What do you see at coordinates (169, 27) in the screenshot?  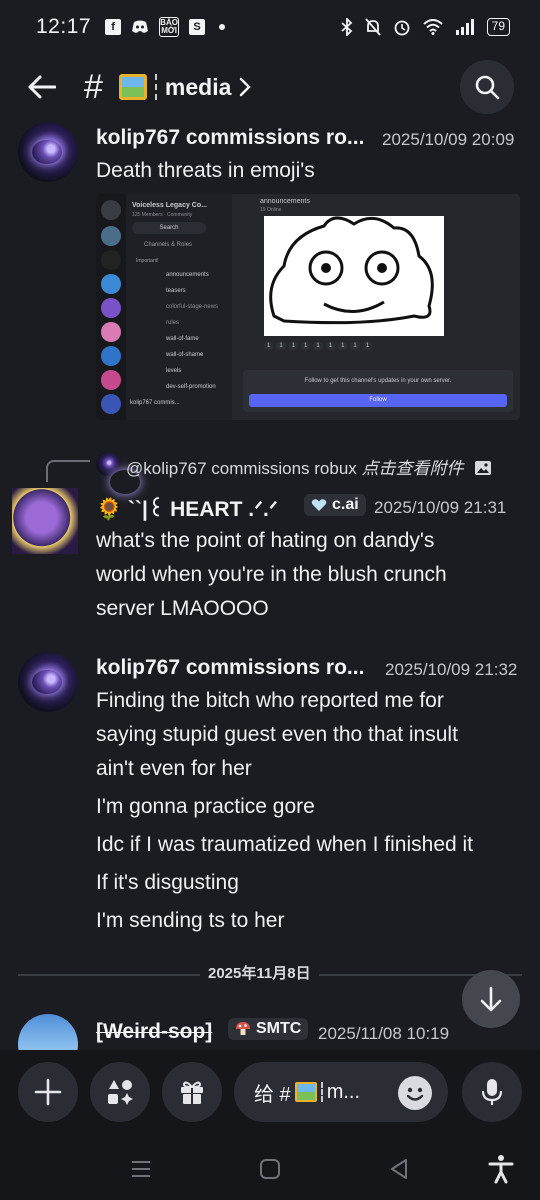 I see `baomoi-icon: BÁO MỚI` at bounding box center [169, 27].